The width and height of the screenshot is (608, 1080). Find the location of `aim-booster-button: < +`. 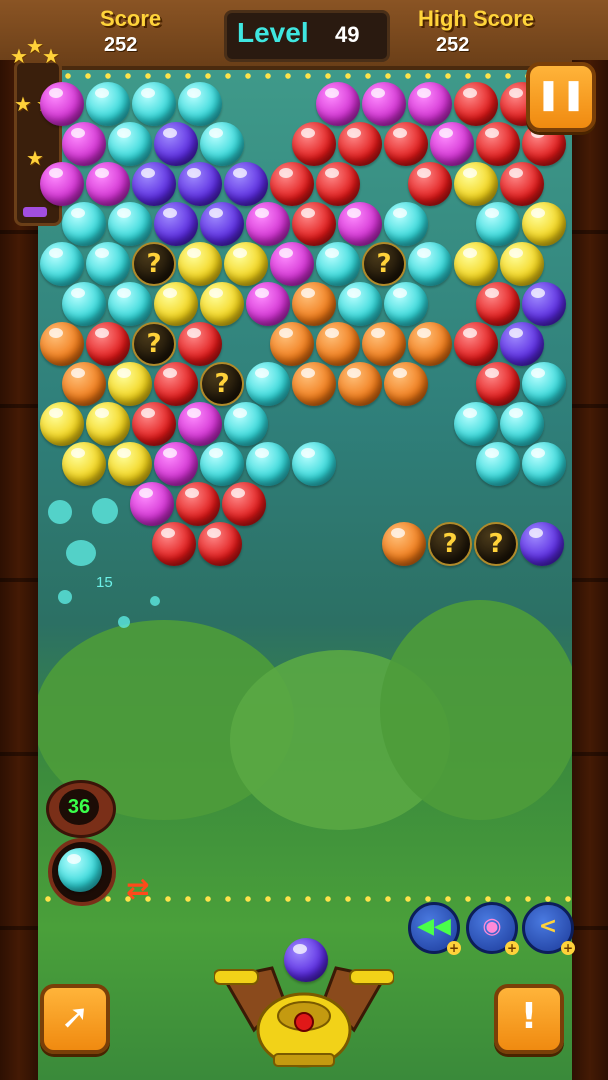

aim-booster-button: < + is located at coordinates (548, 928).